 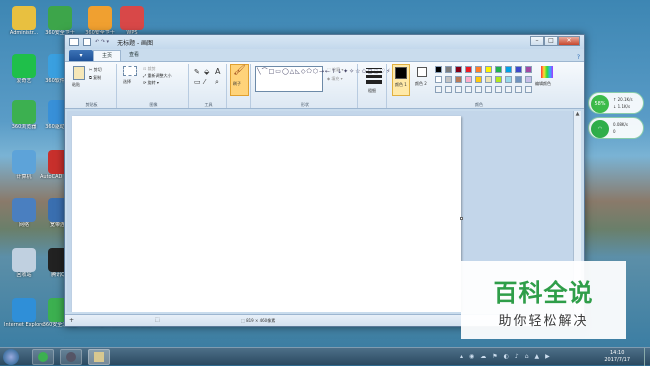 I want to click on minimize-button: –, so click(x=537, y=41).